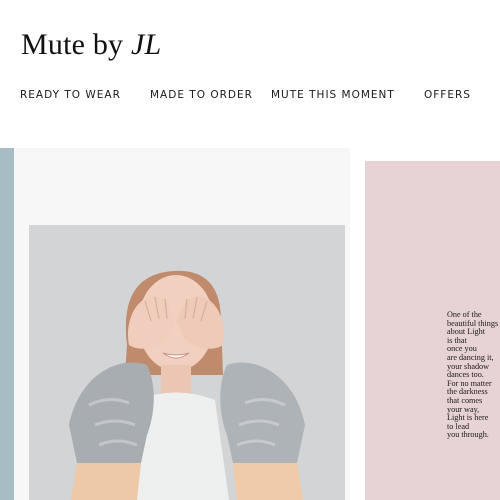 The height and width of the screenshot is (500, 500). What do you see at coordinates (146, 44) in the screenshot?
I see `logo-italic-text: JL` at bounding box center [146, 44].